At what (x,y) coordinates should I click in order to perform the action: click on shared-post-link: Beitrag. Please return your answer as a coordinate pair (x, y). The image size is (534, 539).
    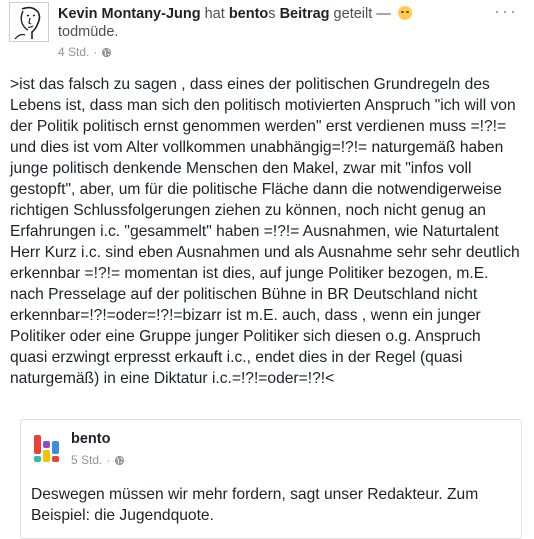
    Looking at the image, I should click on (305, 14).